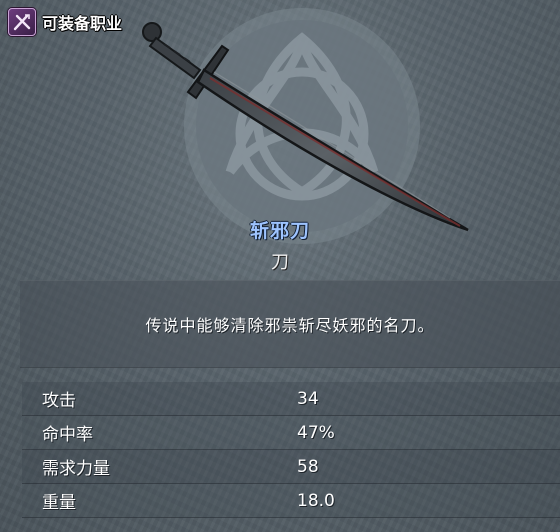 The image size is (560, 532). I want to click on stat-row-weight: 重量 18.0, so click(291, 501).